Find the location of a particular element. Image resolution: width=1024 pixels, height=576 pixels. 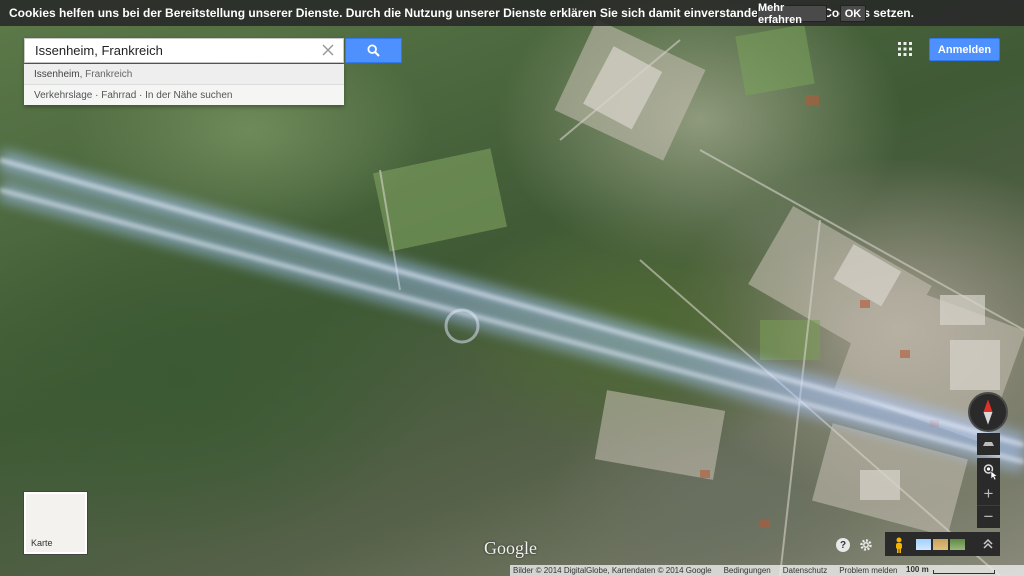

suggestion-rest: , Frankreich is located at coordinates (106, 74).